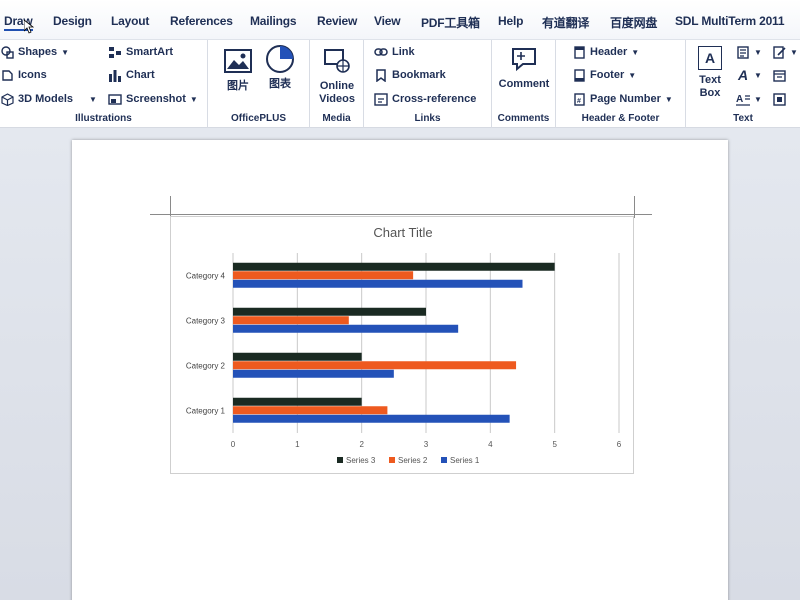 This screenshot has width=800, height=600. I want to click on quick-parts-icon, so click(743, 52).